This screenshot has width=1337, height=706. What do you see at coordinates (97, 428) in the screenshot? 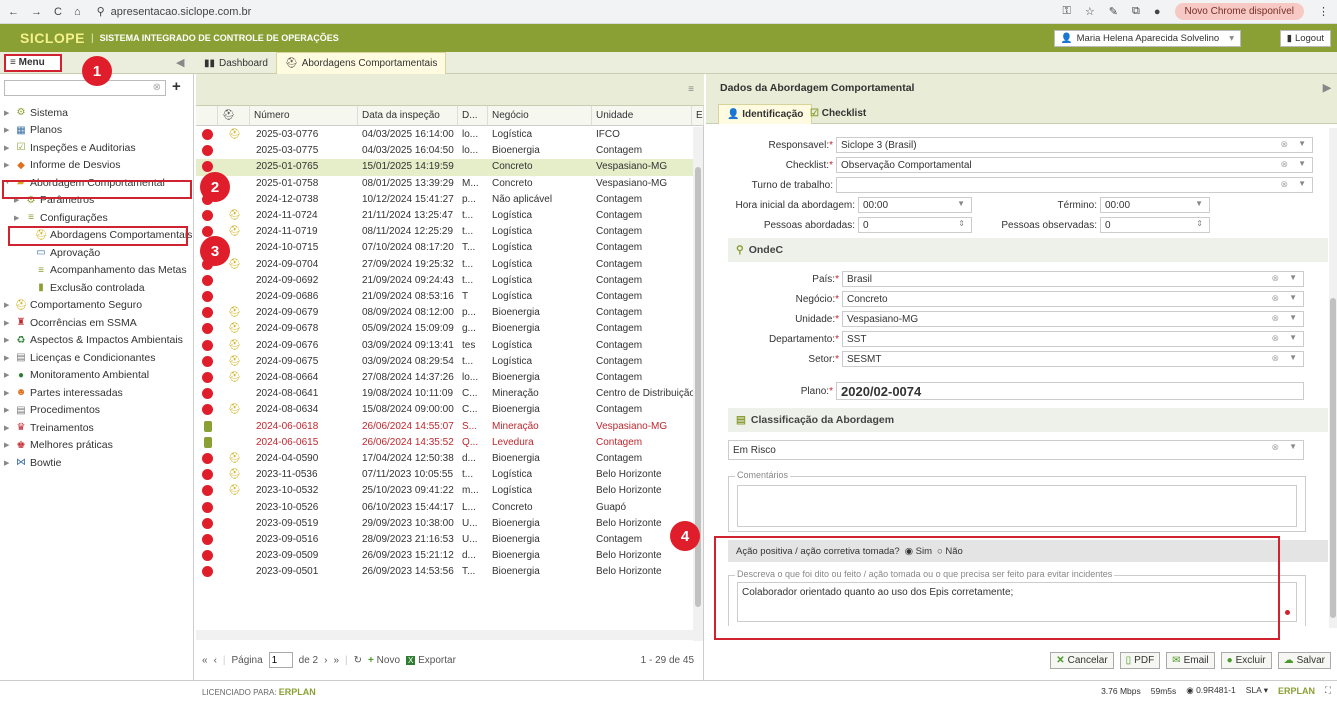
I see `sidebar-item: ▶ ♛ Treinamentos` at bounding box center [97, 428].